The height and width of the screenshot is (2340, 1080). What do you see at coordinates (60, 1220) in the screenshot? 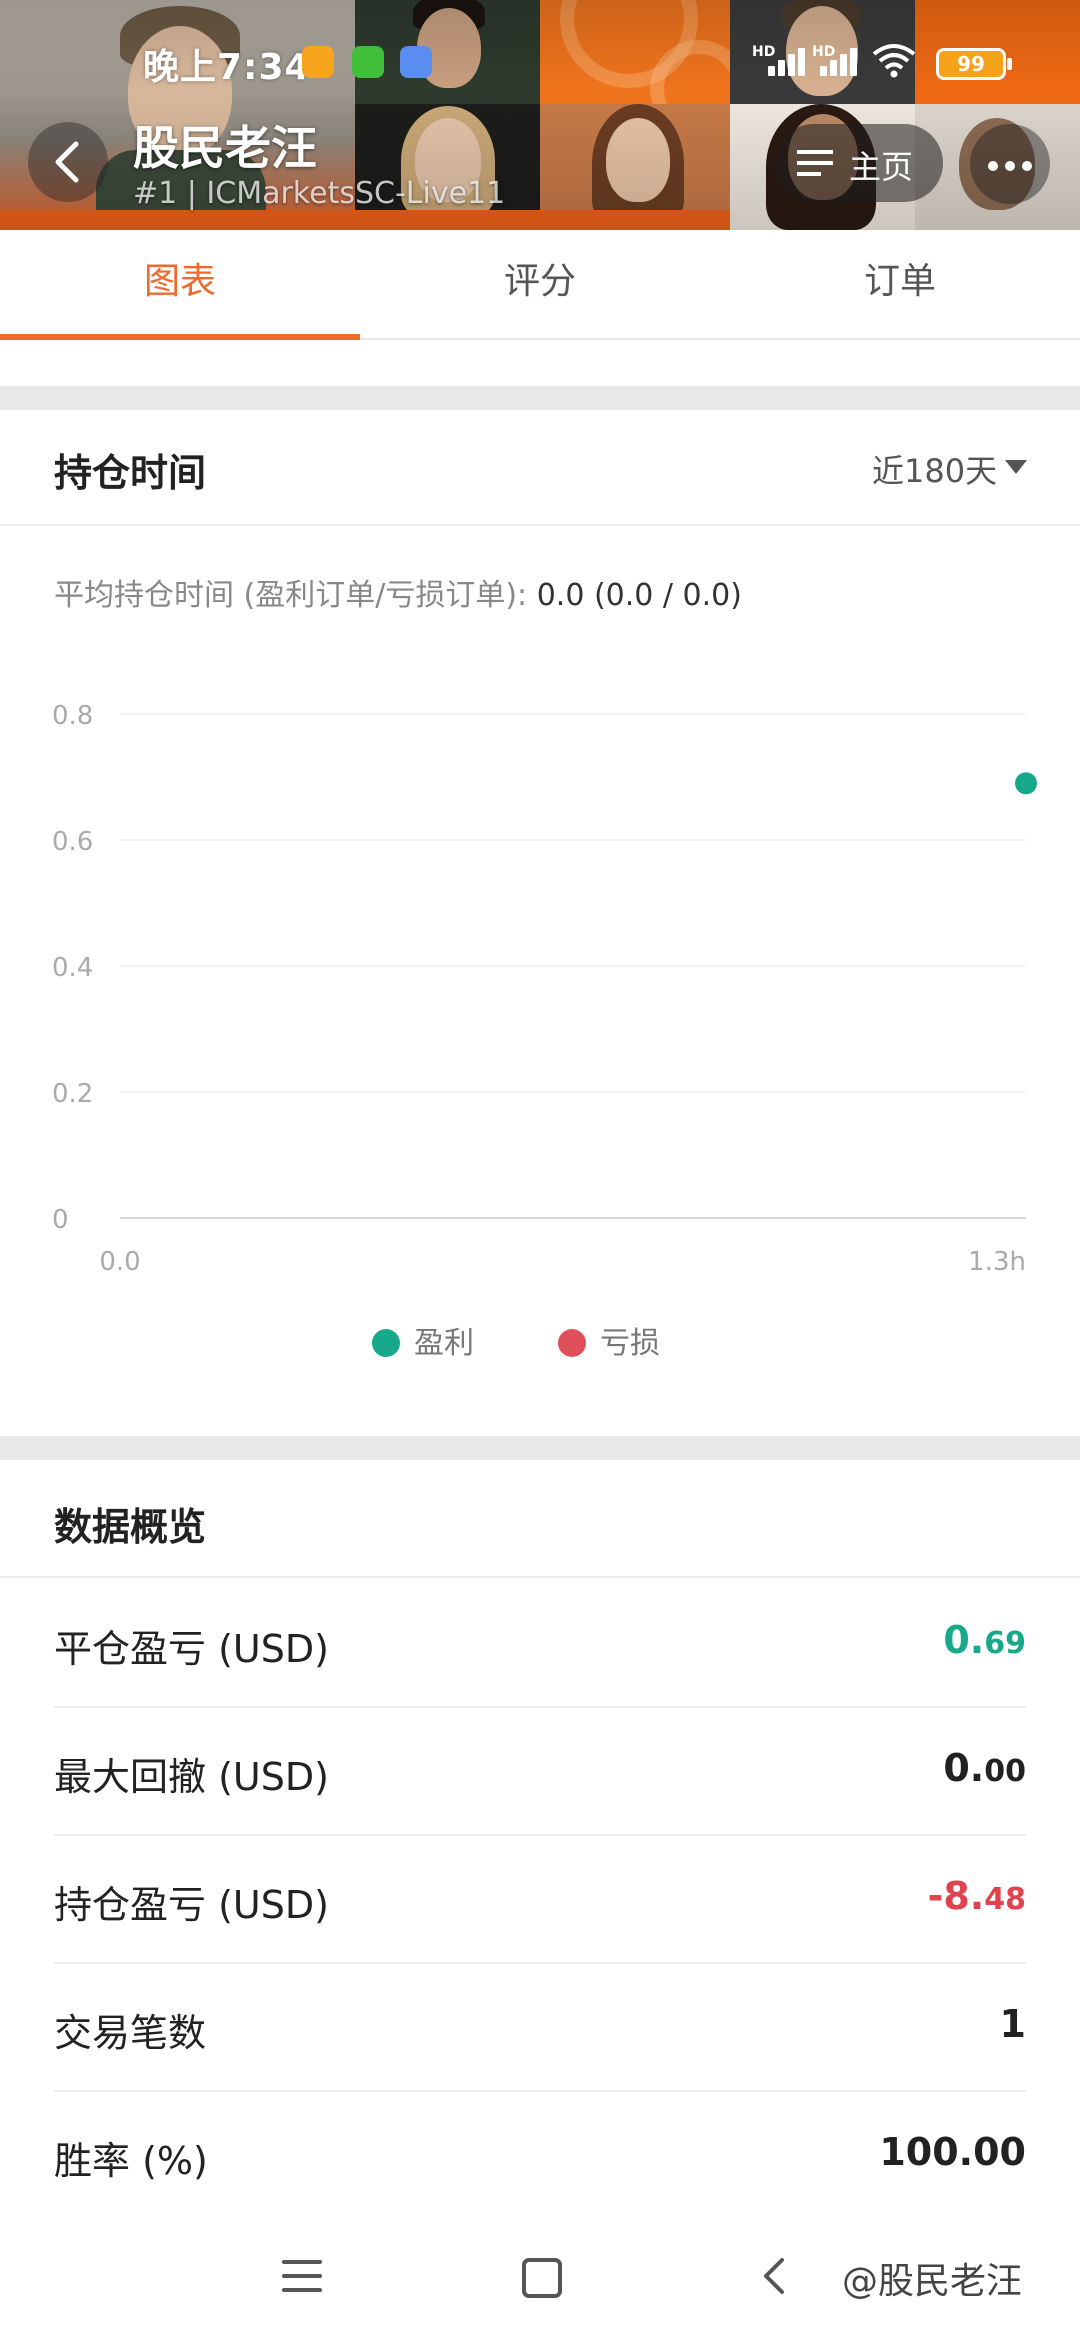
I see `y-tick-label: 0` at bounding box center [60, 1220].